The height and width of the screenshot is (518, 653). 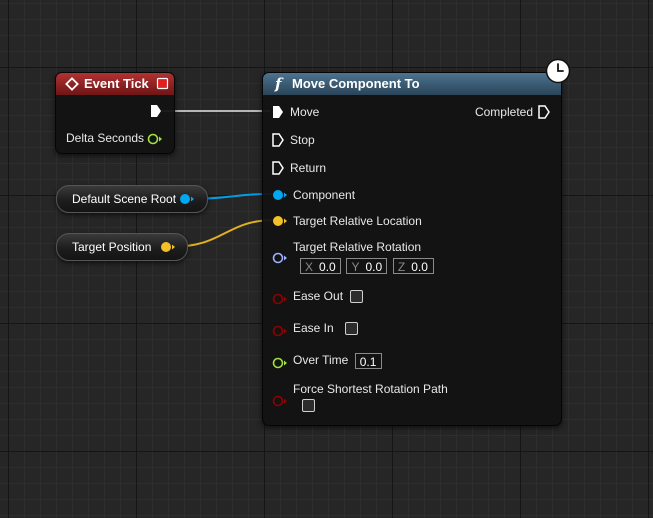 What do you see at coordinates (313, 328) in the screenshot?
I see `ease-in-label: Ease In` at bounding box center [313, 328].